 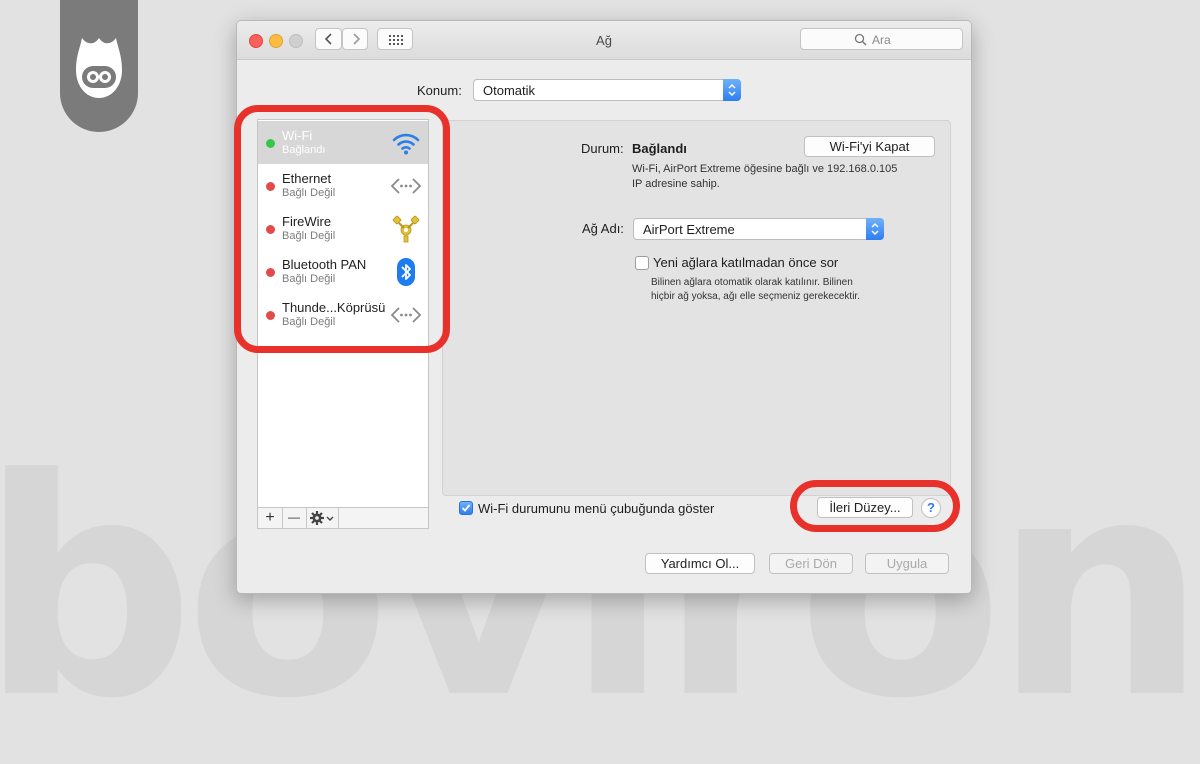 I want to click on flame-logo-icon, so click(x=99, y=68).